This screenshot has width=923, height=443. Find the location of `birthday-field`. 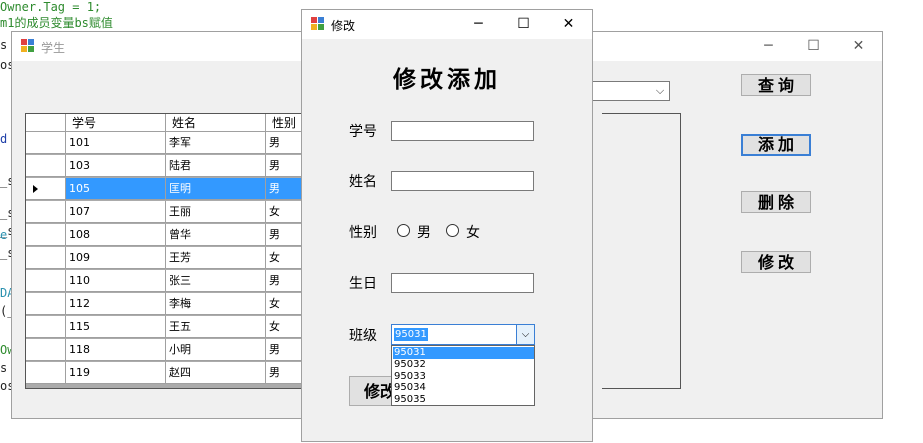

birthday-field is located at coordinates (462, 283).